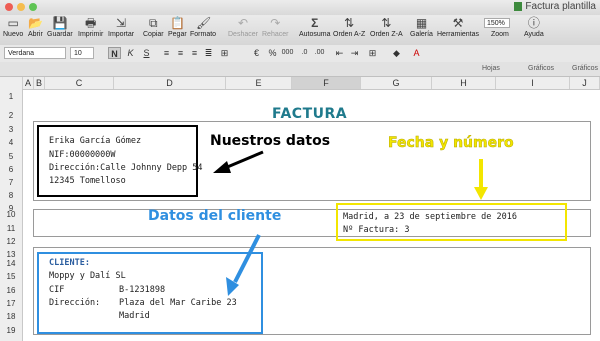  What do you see at coordinates (11, 115) in the screenshot?
I see `row-header-2: 2` at bounding box center [11, 115].